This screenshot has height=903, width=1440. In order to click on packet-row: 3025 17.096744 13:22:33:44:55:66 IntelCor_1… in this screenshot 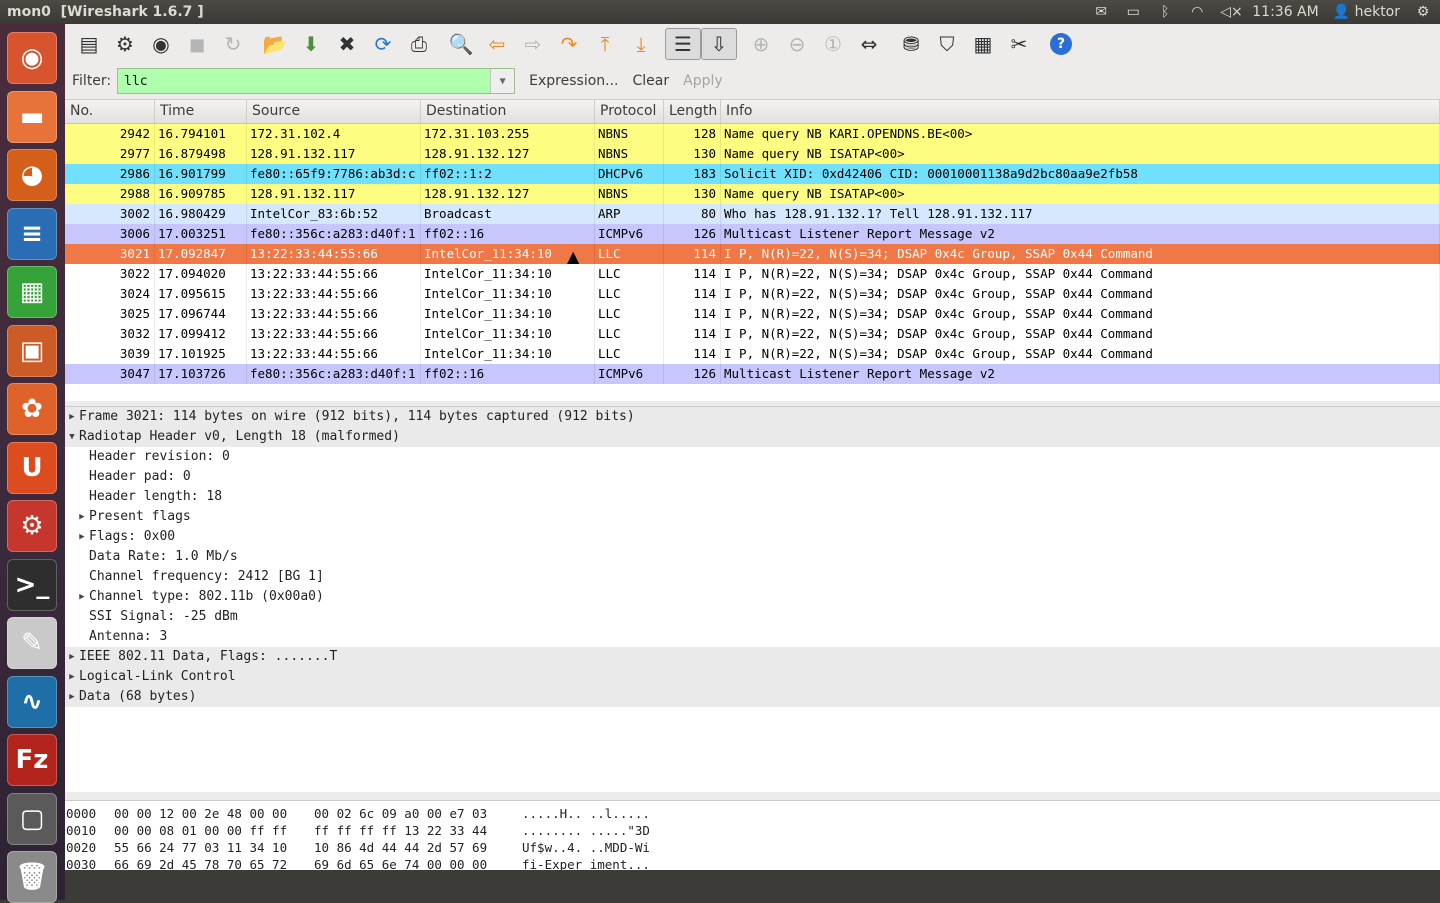, I will do `click(752, 314)`.